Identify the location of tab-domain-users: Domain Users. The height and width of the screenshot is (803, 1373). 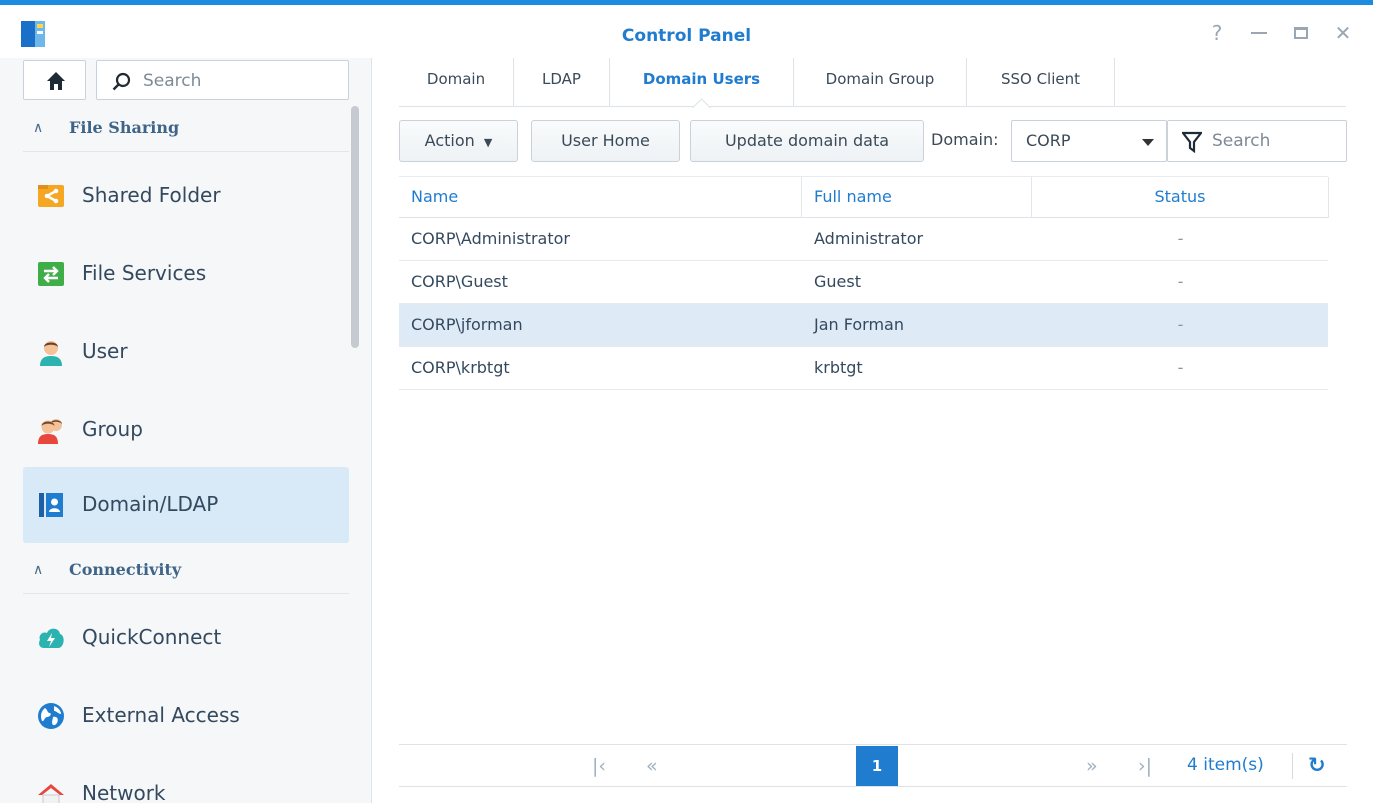
(702, 82).